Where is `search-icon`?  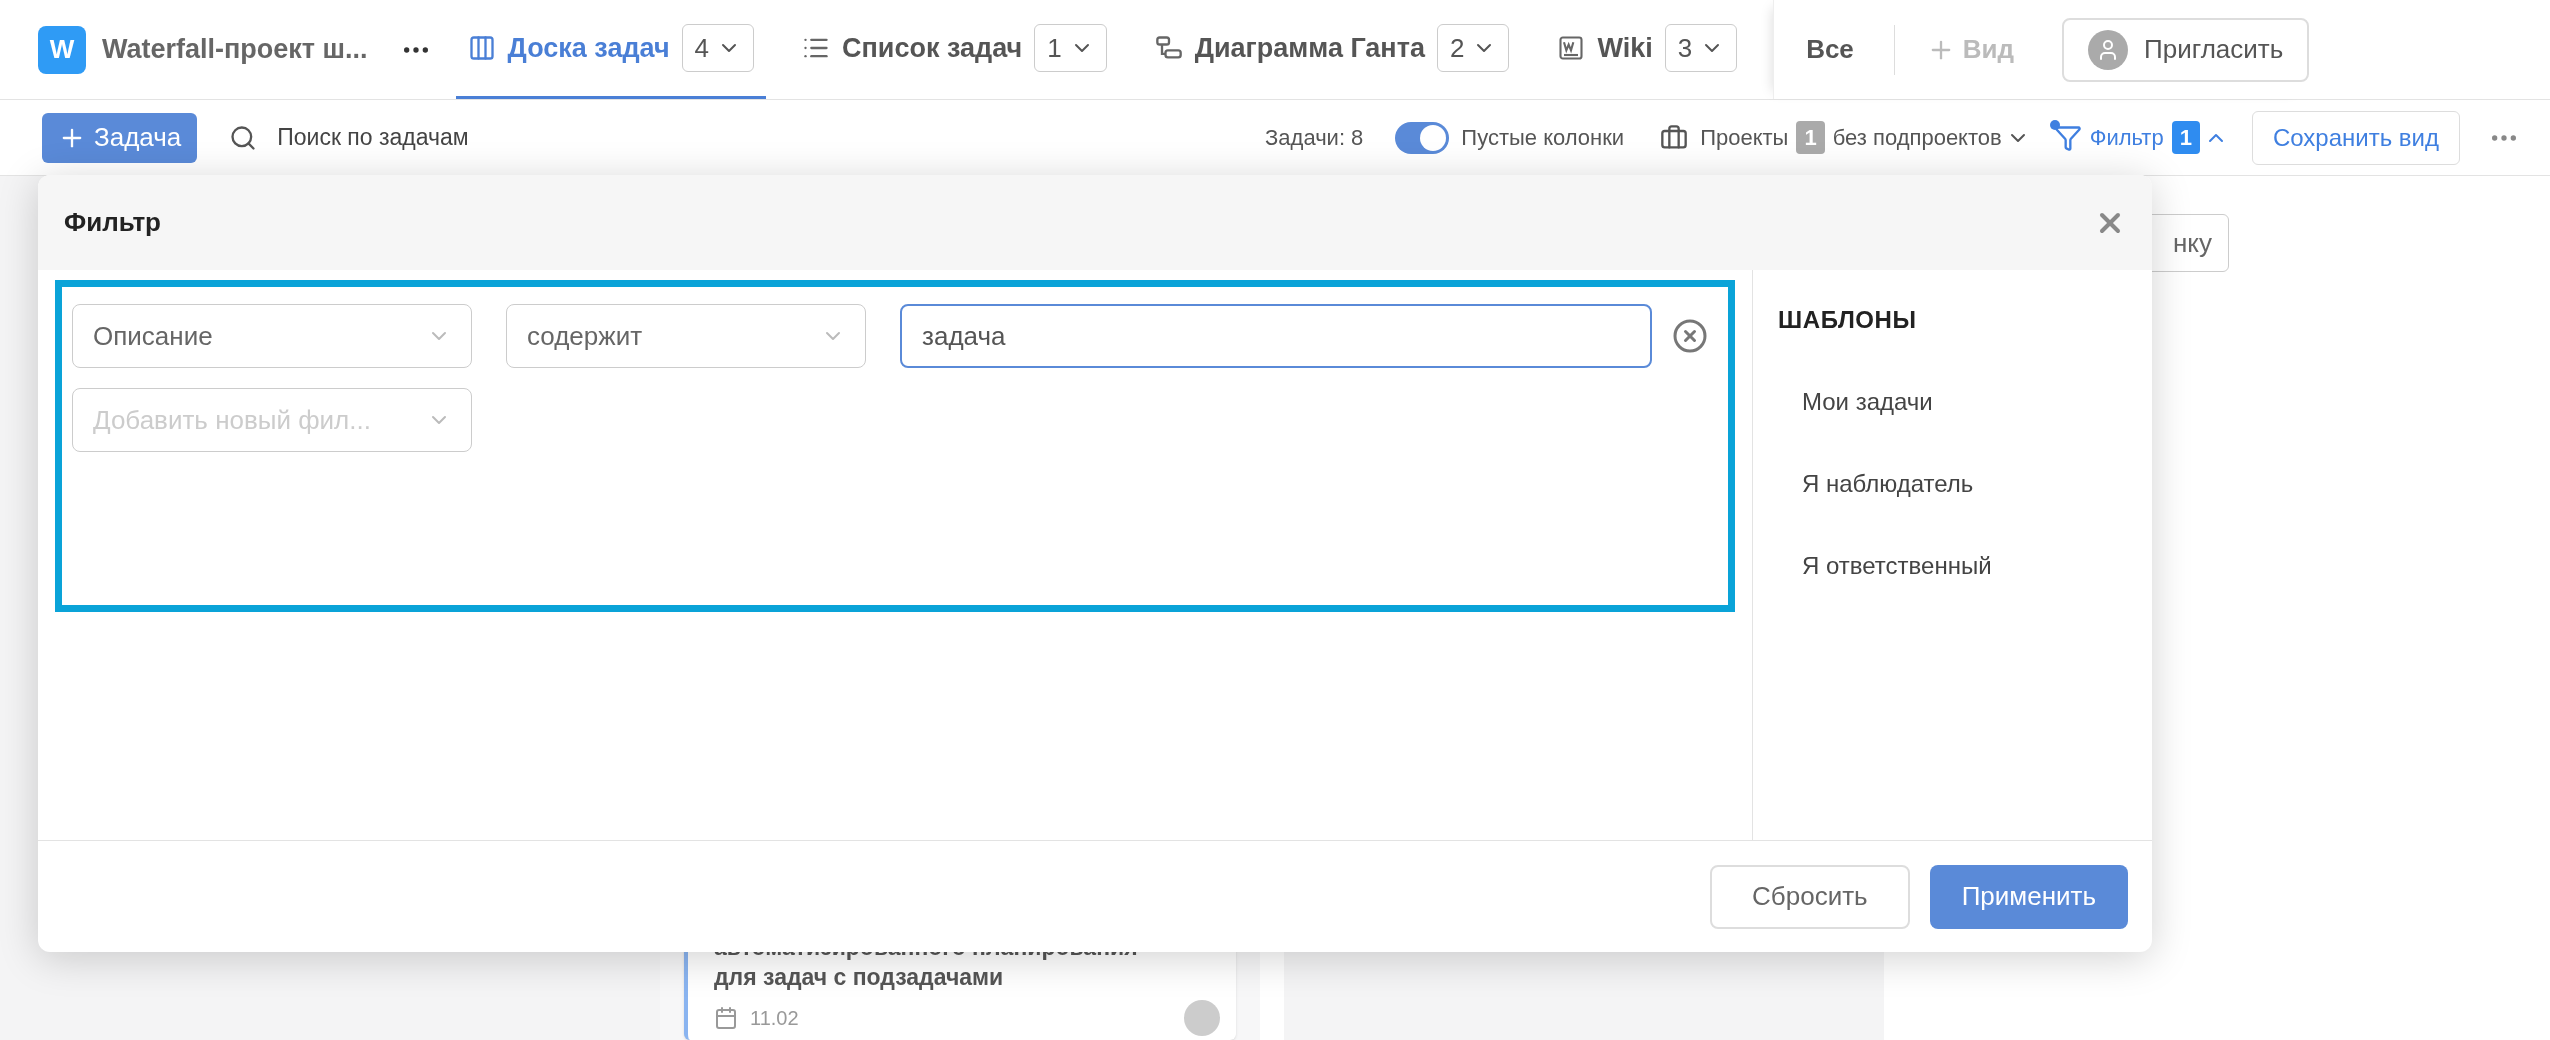
search-icon is located at coordinates (243, 137).